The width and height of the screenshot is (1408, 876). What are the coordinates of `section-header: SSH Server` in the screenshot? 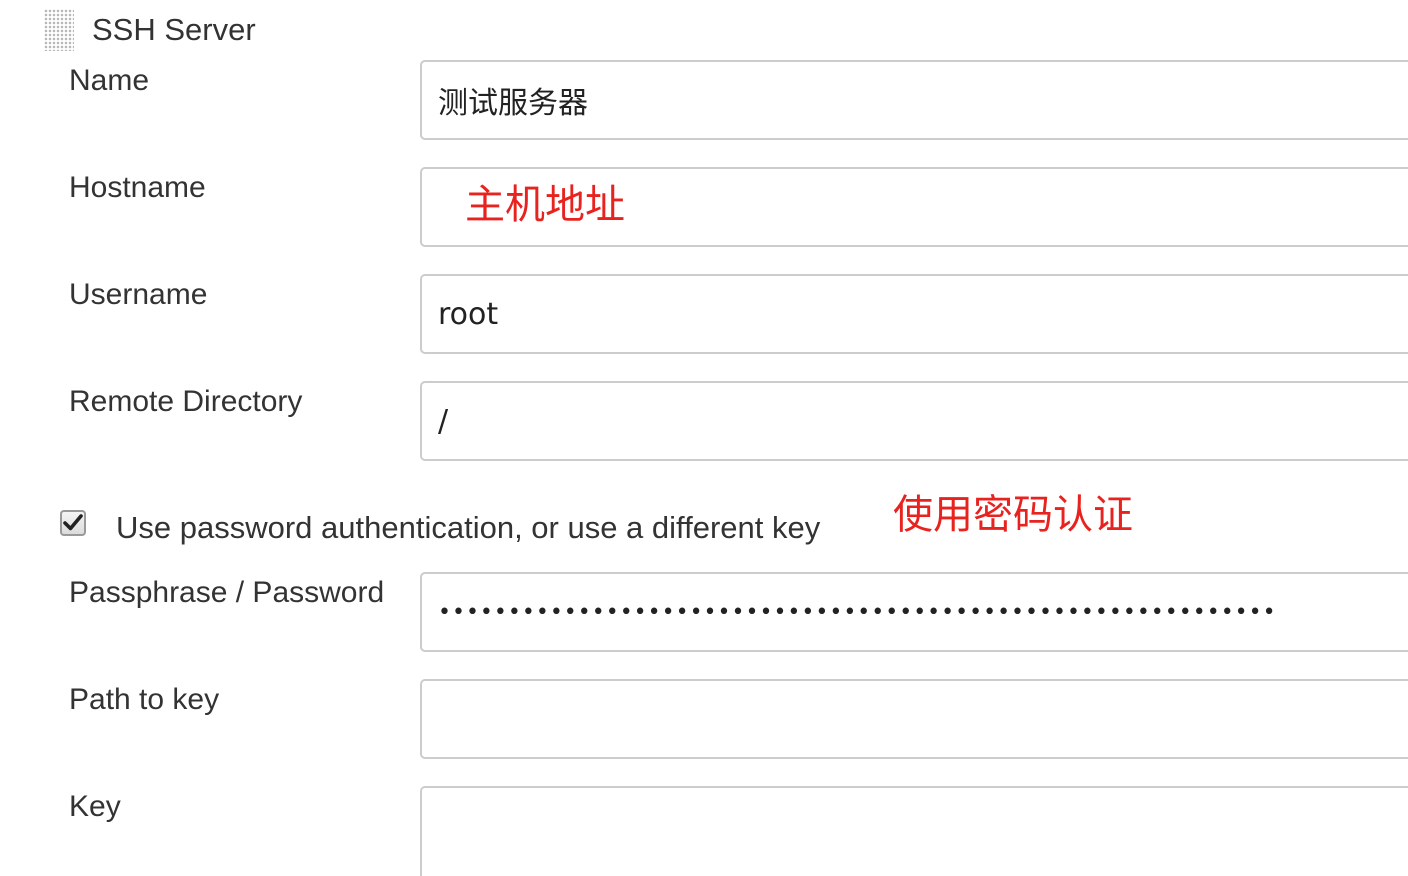 It's located at (150, 30).